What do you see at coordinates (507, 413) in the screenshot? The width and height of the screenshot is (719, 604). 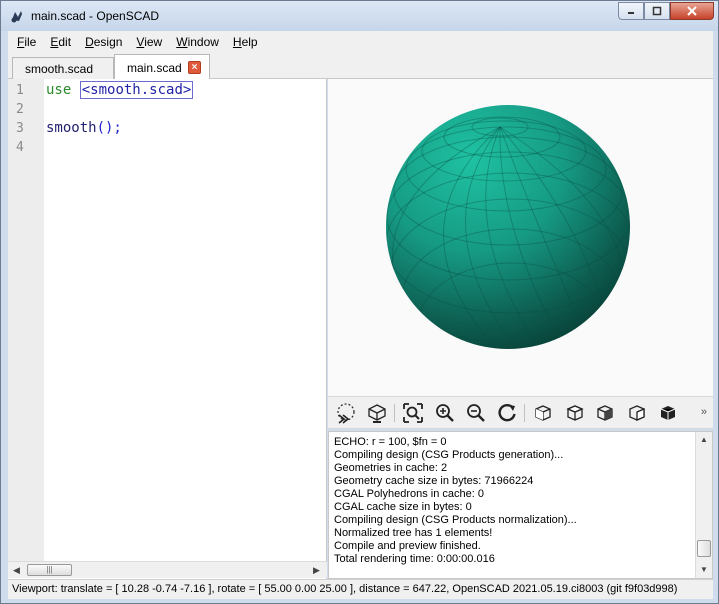 I see `reset-view-icon` at bounding box center [507, 413].